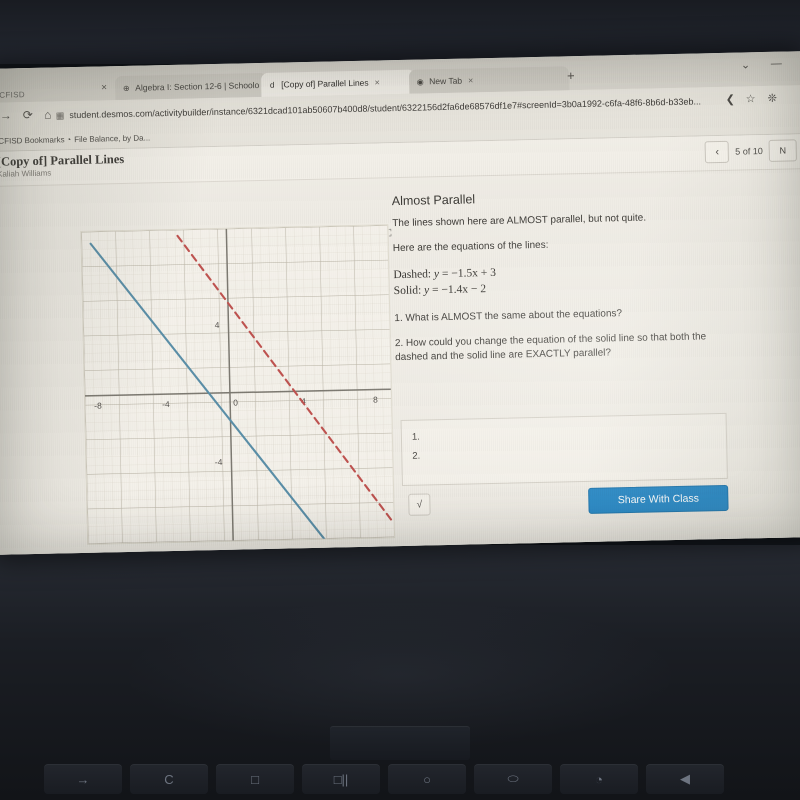 The height and width of the screenshot is (800, 800). I want to click on tab-title: Algebra I: Section 12-6 | Schoolo, so click(197, 86).